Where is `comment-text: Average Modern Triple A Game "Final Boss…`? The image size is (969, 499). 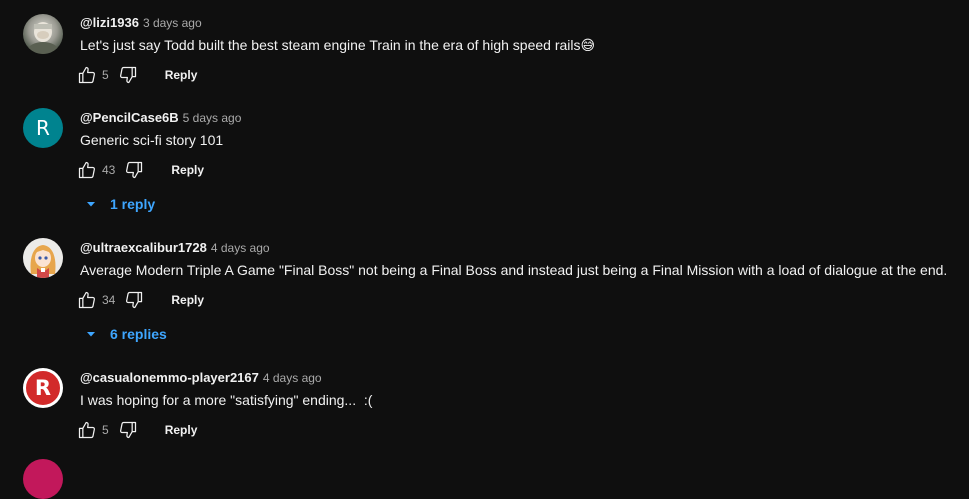 comment-text: Average Modern Triple A Game "Final Boss… is located at coordinates (514, 270).